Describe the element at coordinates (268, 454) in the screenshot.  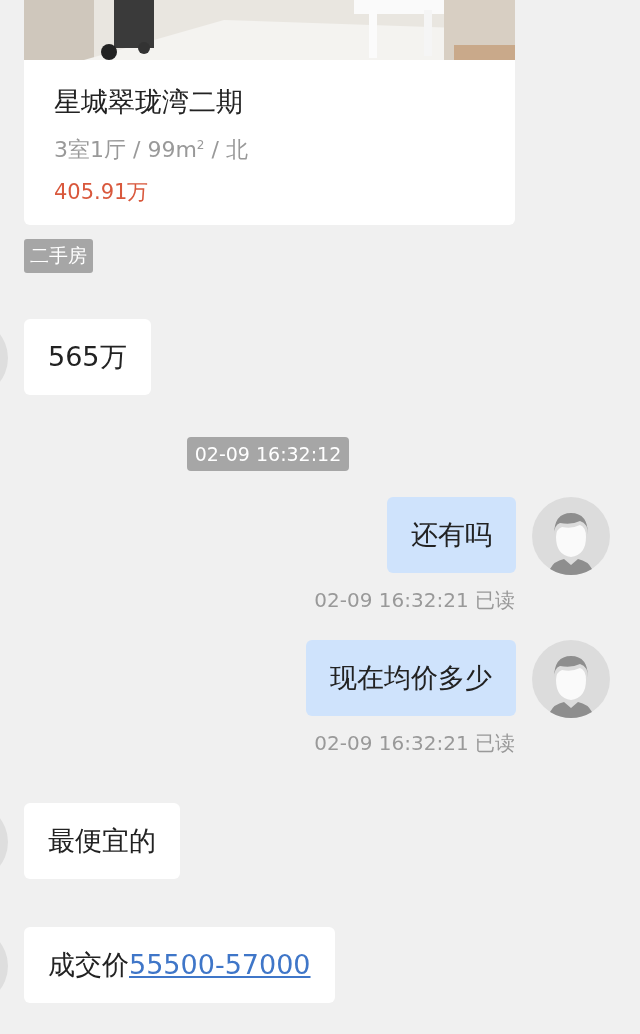
I see `timestamp: 02-09 16:32:12` at that location.